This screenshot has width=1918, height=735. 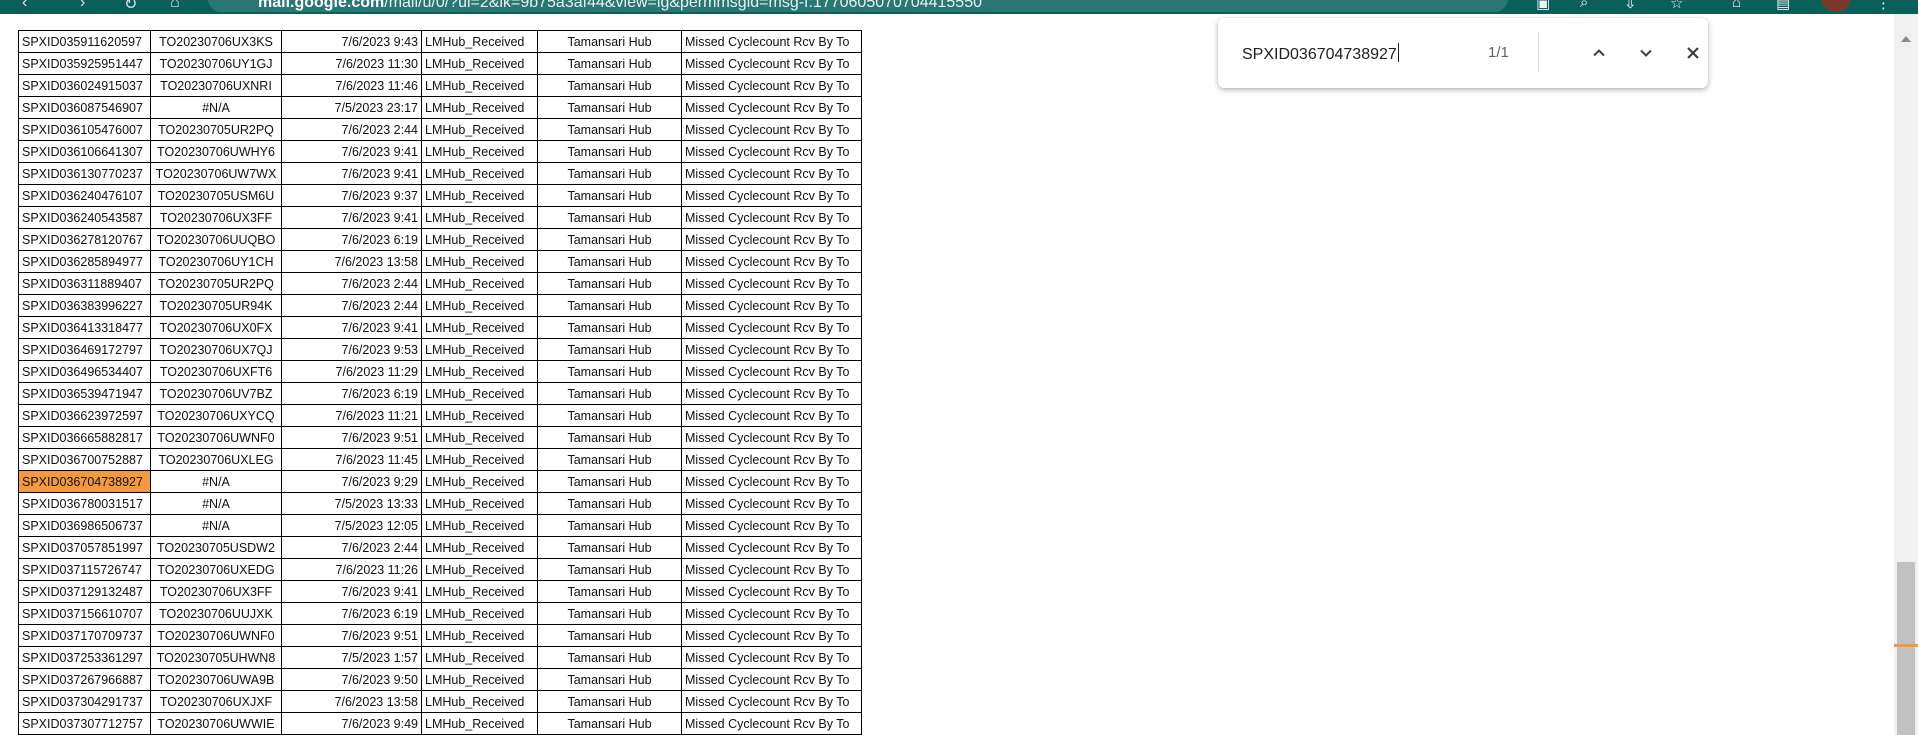 What do you see at coordinates (1630, 6) in the screenshot?
I see `install-icon: ⇩` at bounding box center [1630, 6].